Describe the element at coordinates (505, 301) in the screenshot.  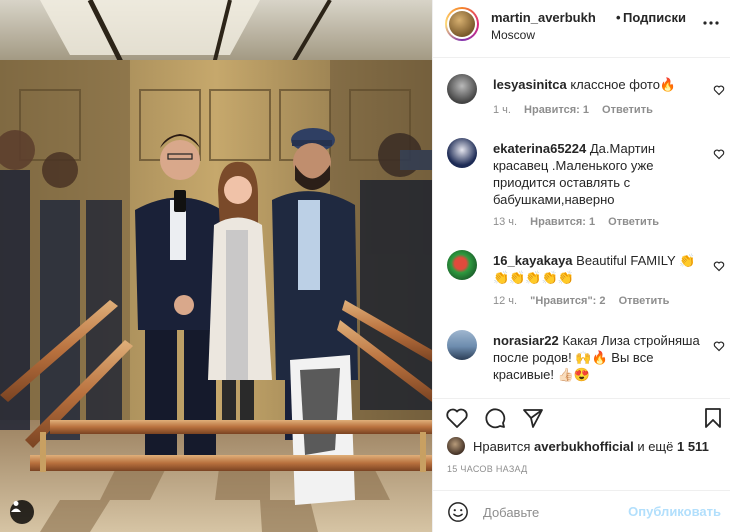
I see `comment-time: 12 ч.` at that location.